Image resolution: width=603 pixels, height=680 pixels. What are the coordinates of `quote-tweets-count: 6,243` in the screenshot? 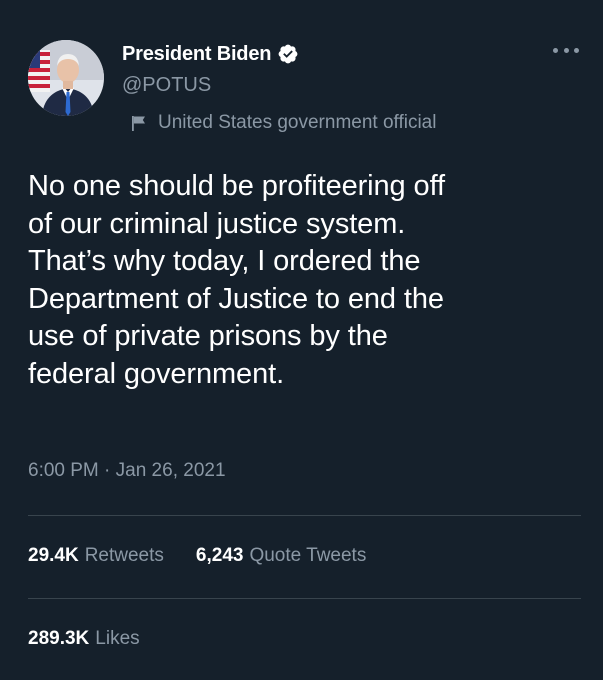 It's located at (219, 555).